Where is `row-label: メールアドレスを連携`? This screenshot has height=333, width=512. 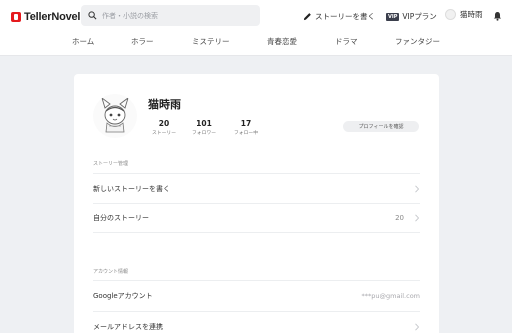
row-label: メールアドレスを連携 is located at coordinates (128, 326).